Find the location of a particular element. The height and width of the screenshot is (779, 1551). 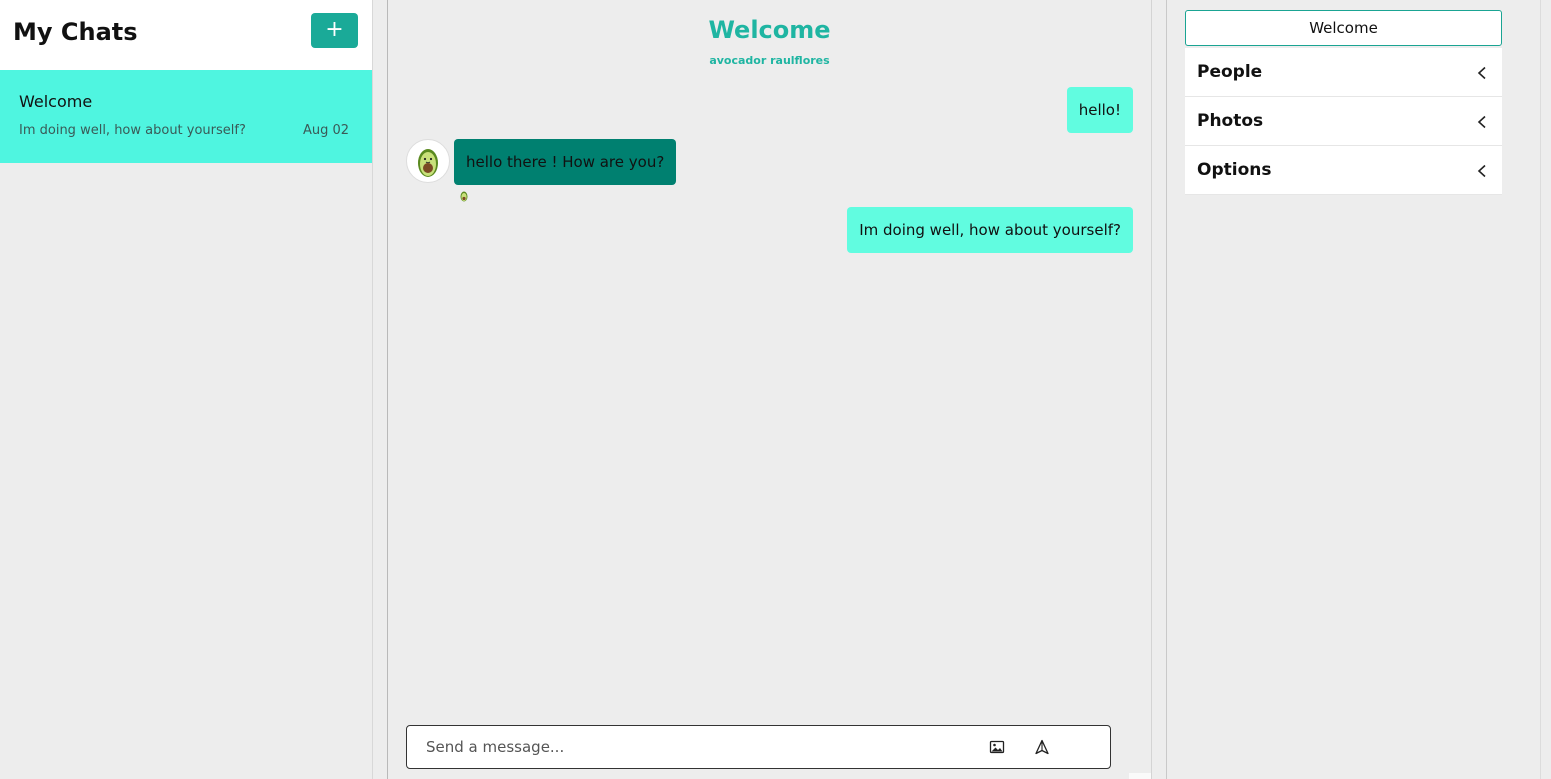

message-bubble-theirs: hello there ! How are you? is located at coordinates (565, 162).